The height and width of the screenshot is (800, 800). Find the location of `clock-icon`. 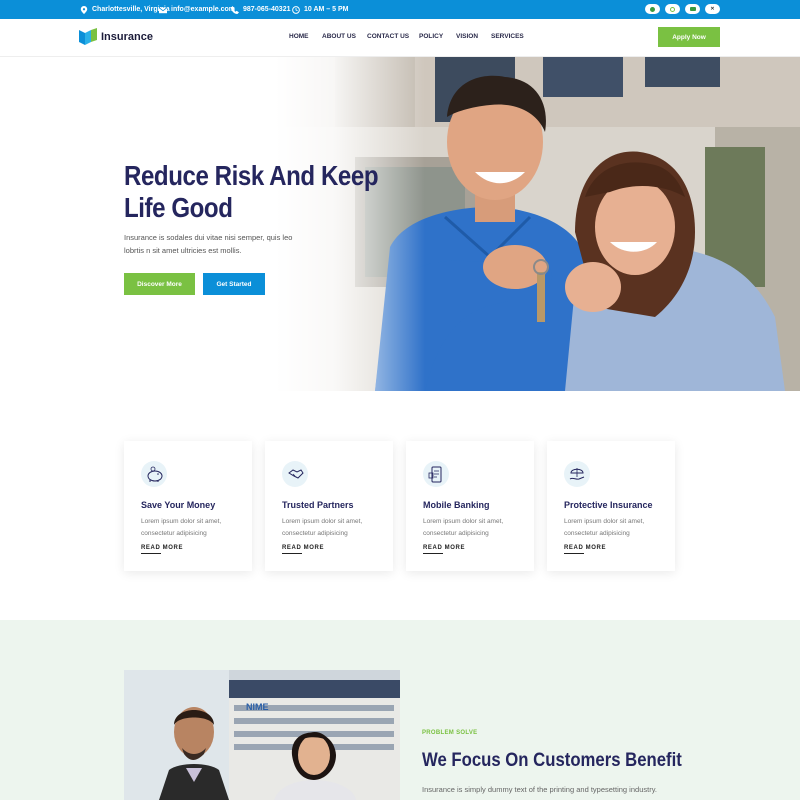

clock-icon is located at coordinates (296, 9).